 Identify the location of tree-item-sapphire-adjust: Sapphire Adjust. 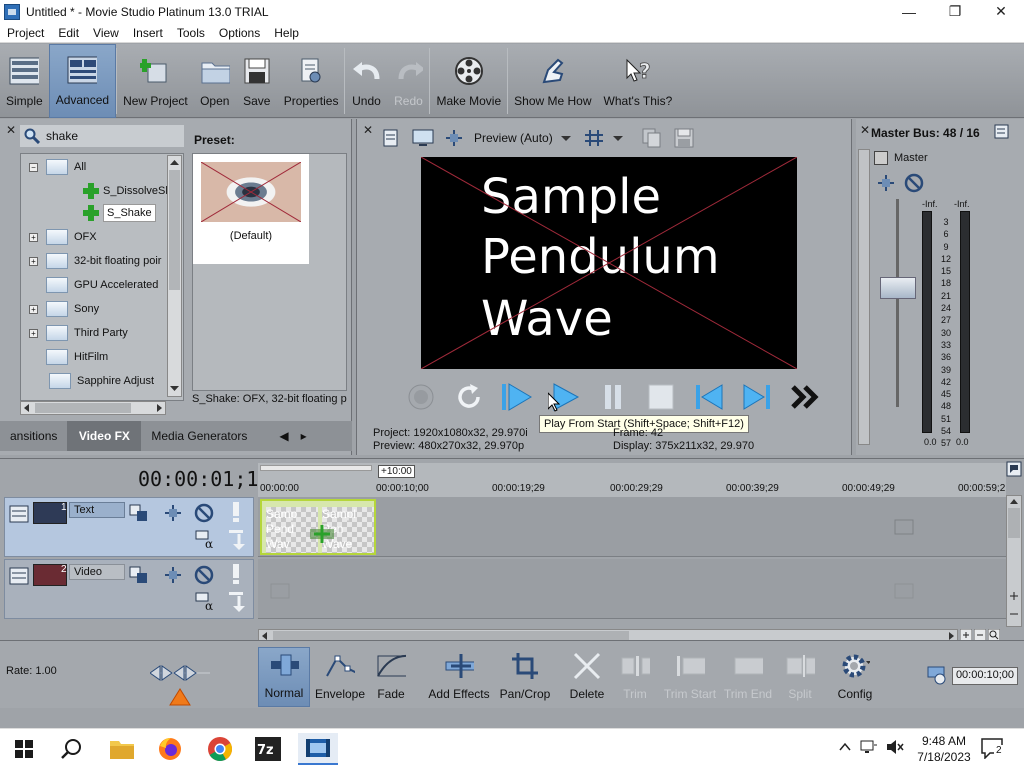
(101, 381).